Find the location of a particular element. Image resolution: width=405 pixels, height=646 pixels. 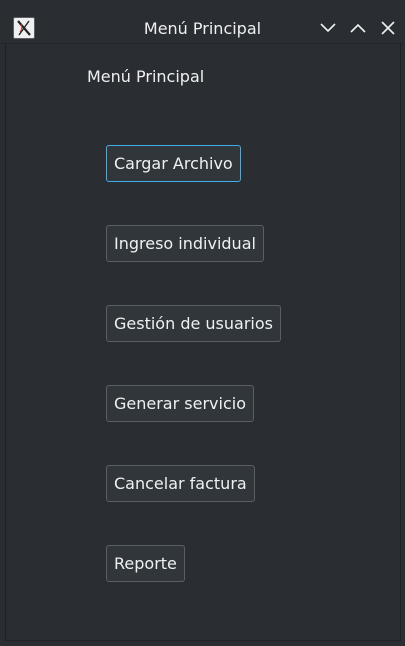

window-title: Menú Principal is located at coordinates (202, 28).